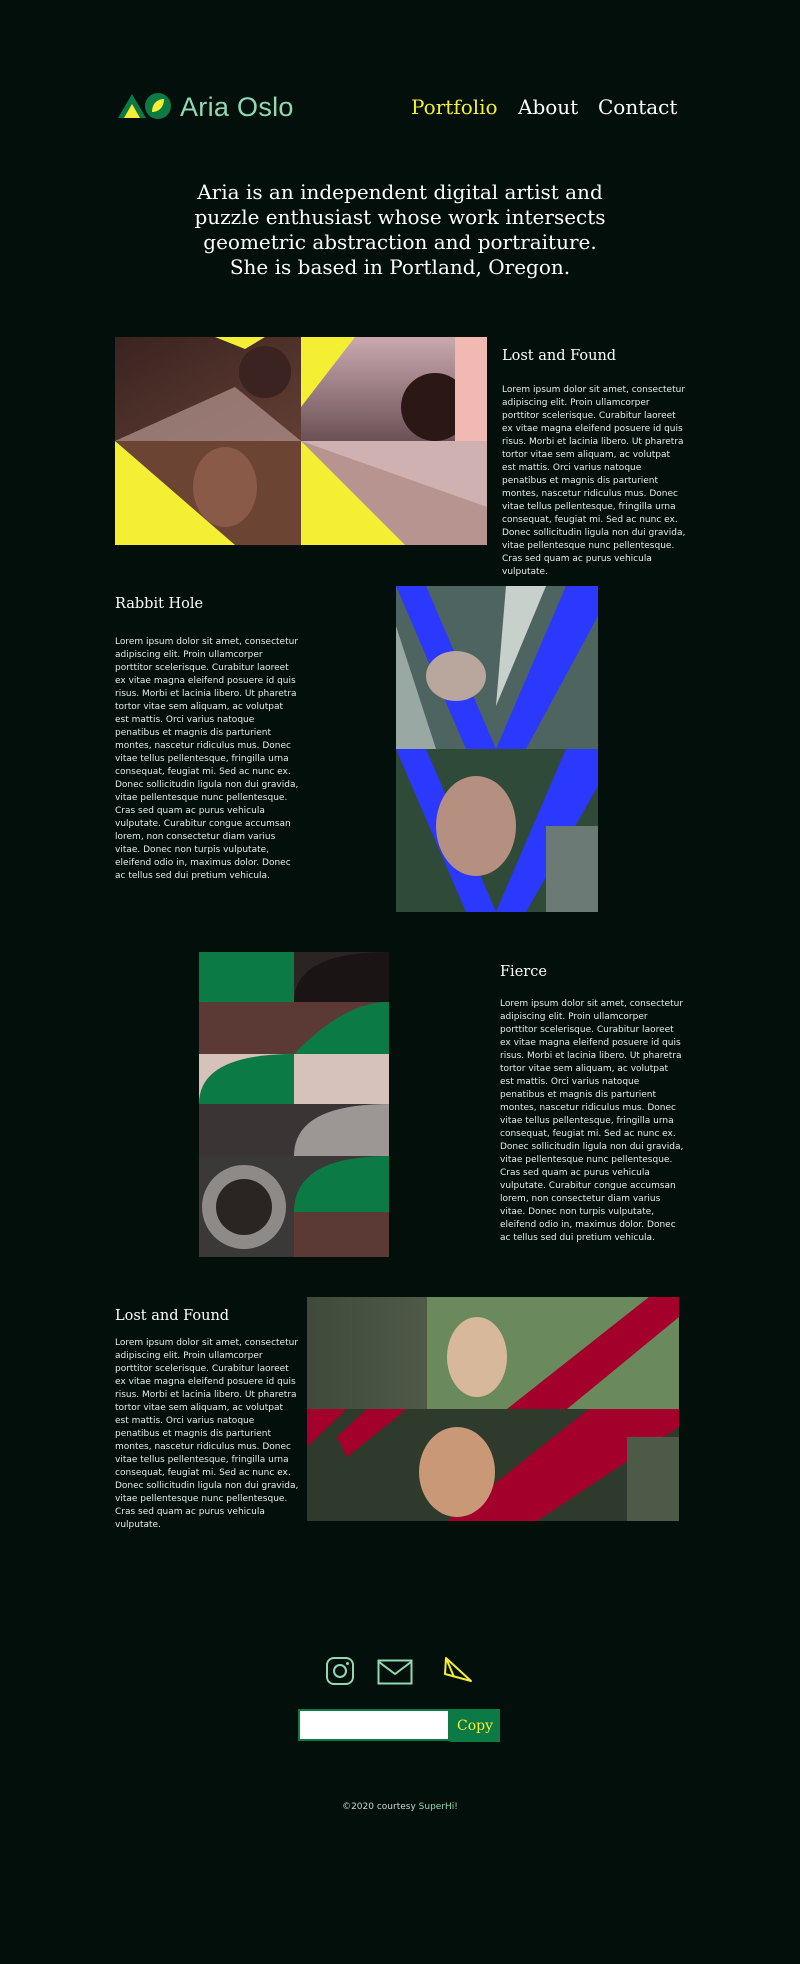  Describe the element at coordinates (458, 1670) in the screenshot. I see `send-icon` at that location.